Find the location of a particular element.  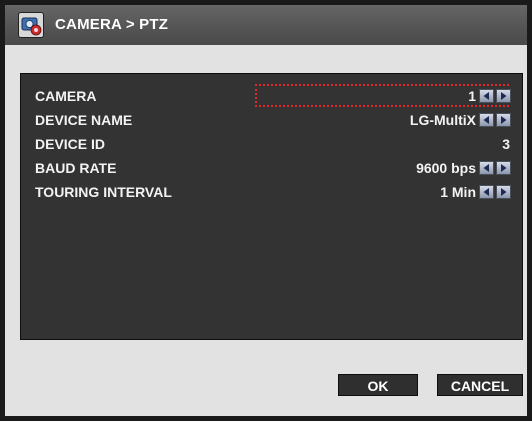

ok-button: OK is located at coordinates (378, 385).